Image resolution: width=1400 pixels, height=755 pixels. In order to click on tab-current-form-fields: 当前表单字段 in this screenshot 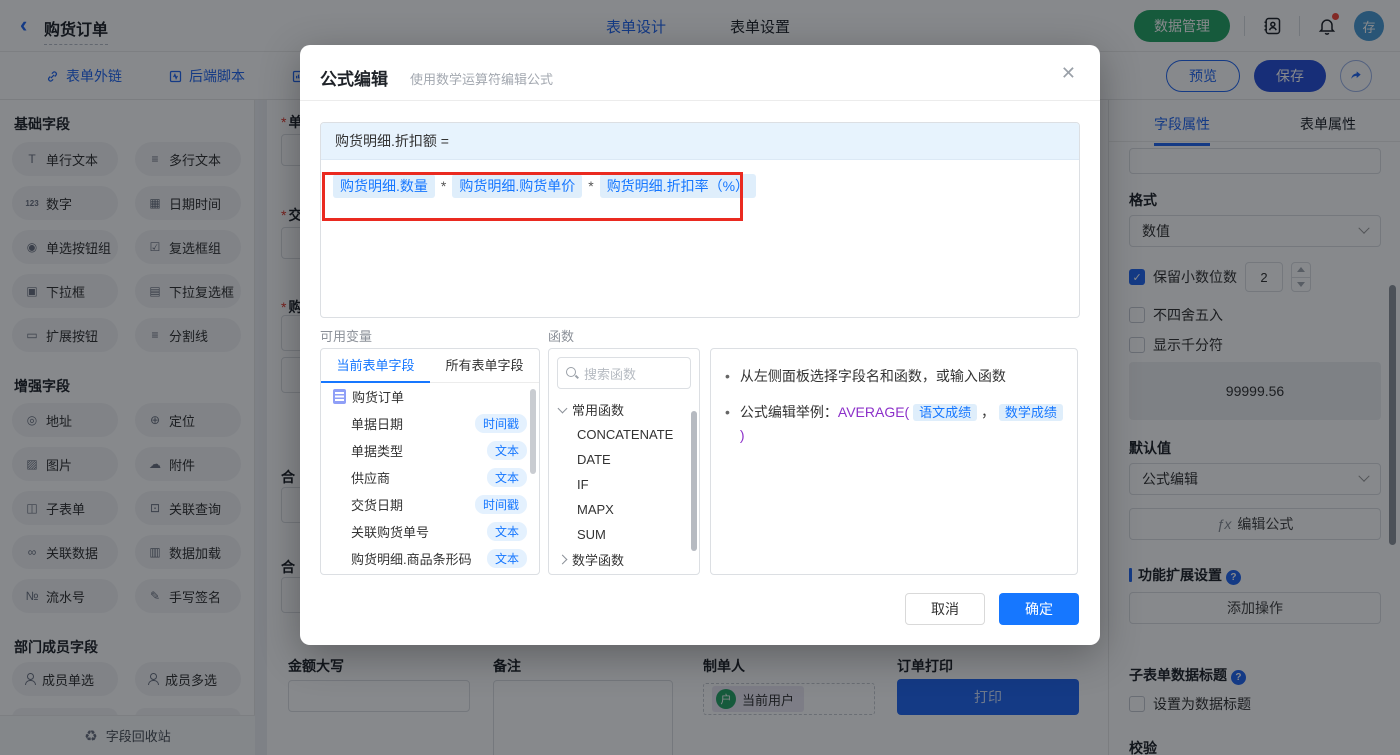, I will do `click(375, 366)`.